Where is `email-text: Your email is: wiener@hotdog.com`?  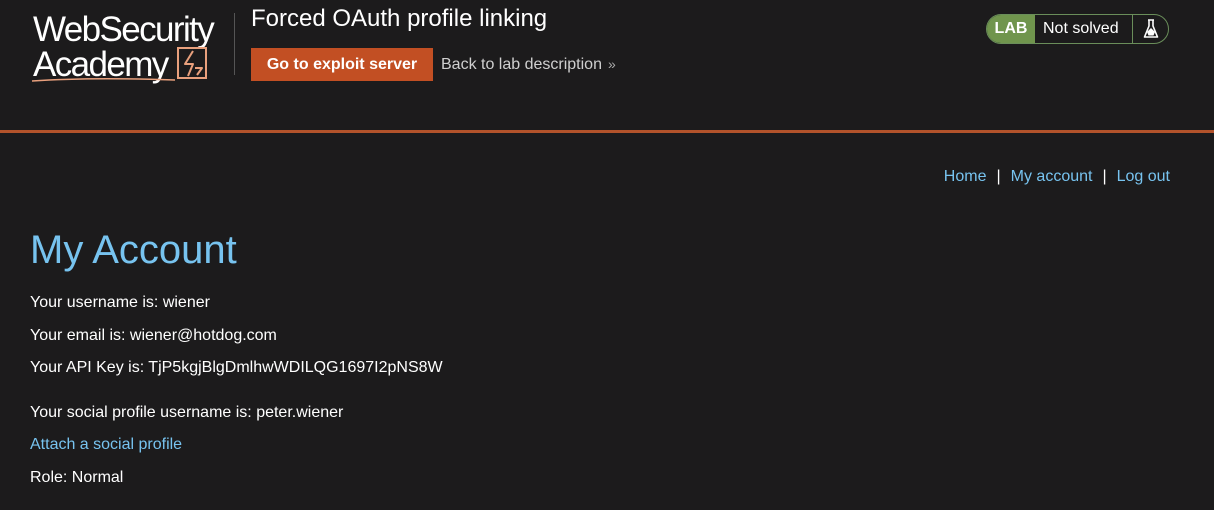 email-text: Your email is: wiener@hotdog.com is located at coordinates (153, 335).